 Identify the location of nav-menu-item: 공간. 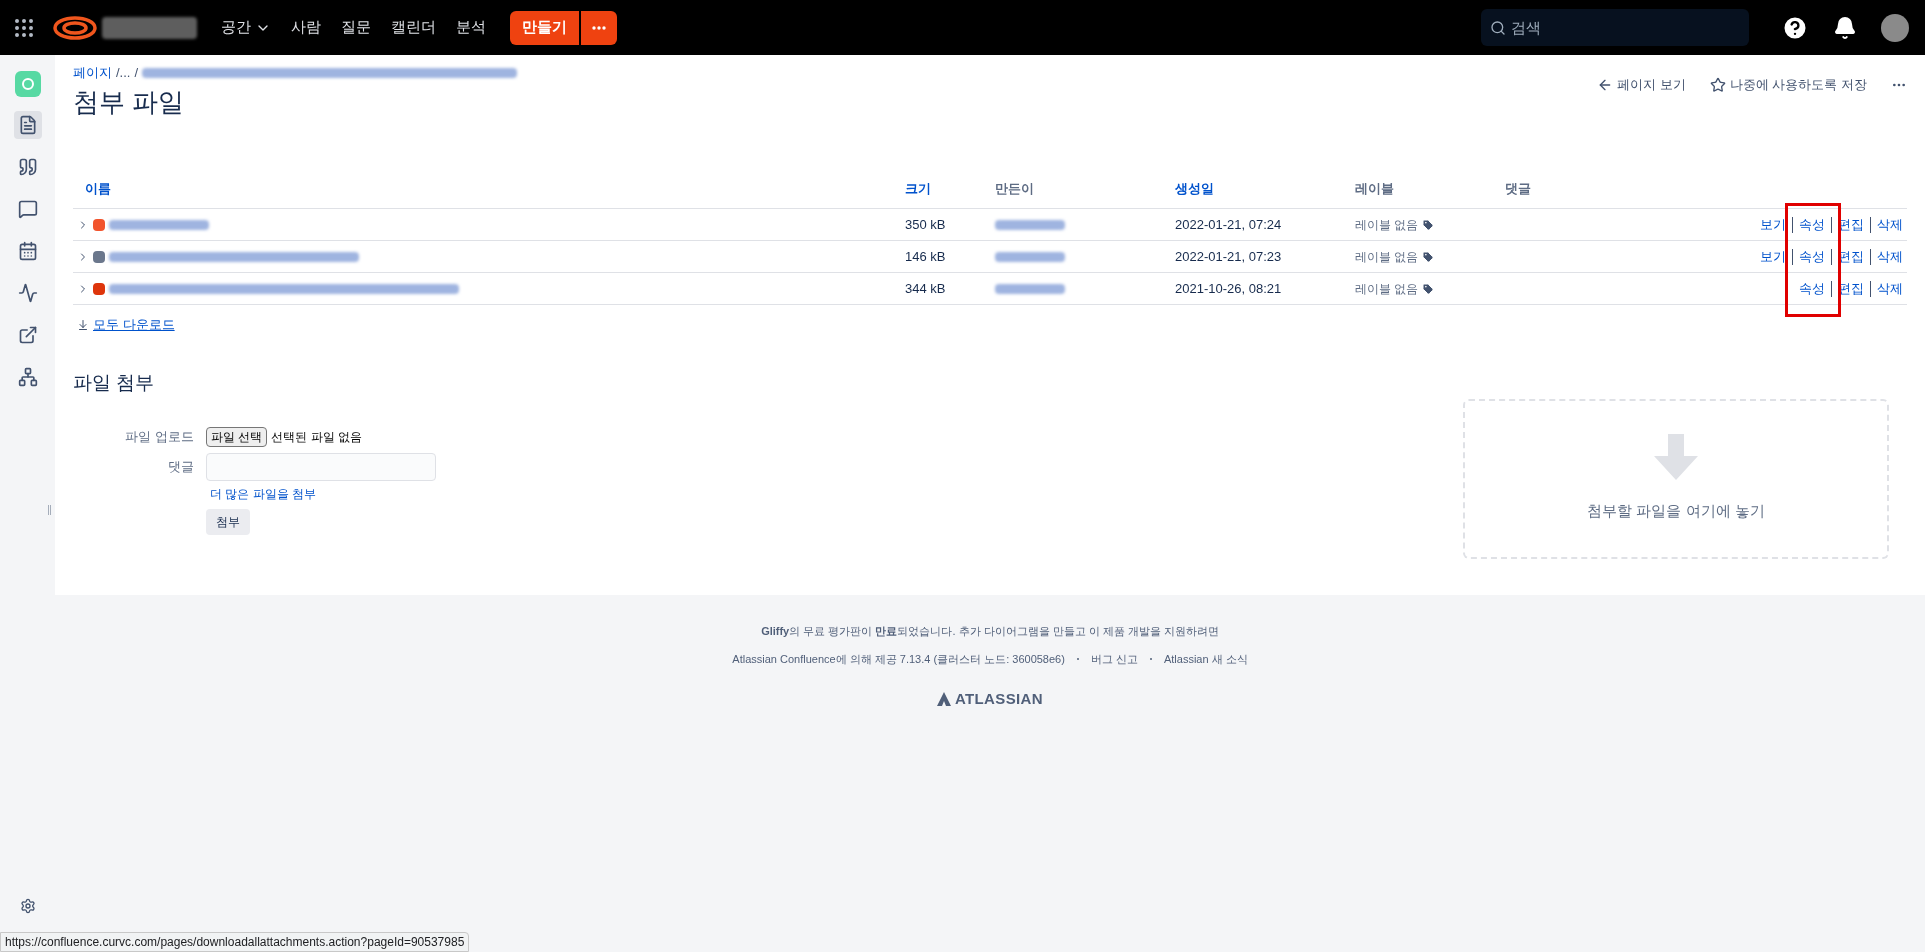
(246, 27).